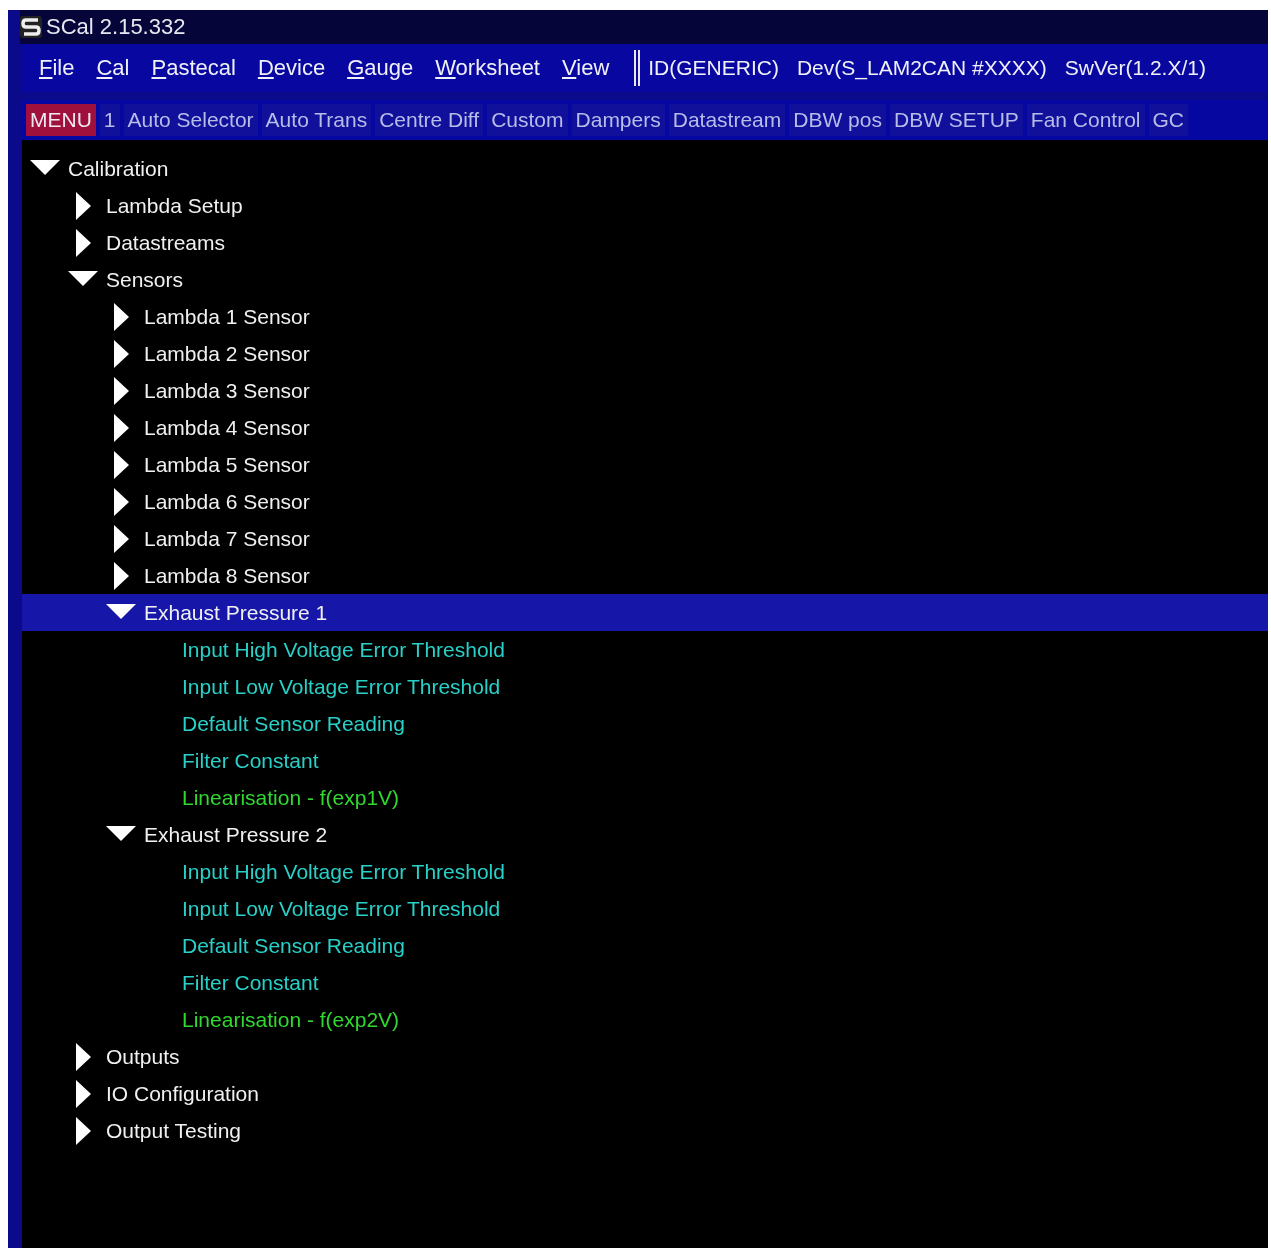 The width and height of the screenshot is (1271, 1248). I want to click on tab: Custom, so click(527, 120).